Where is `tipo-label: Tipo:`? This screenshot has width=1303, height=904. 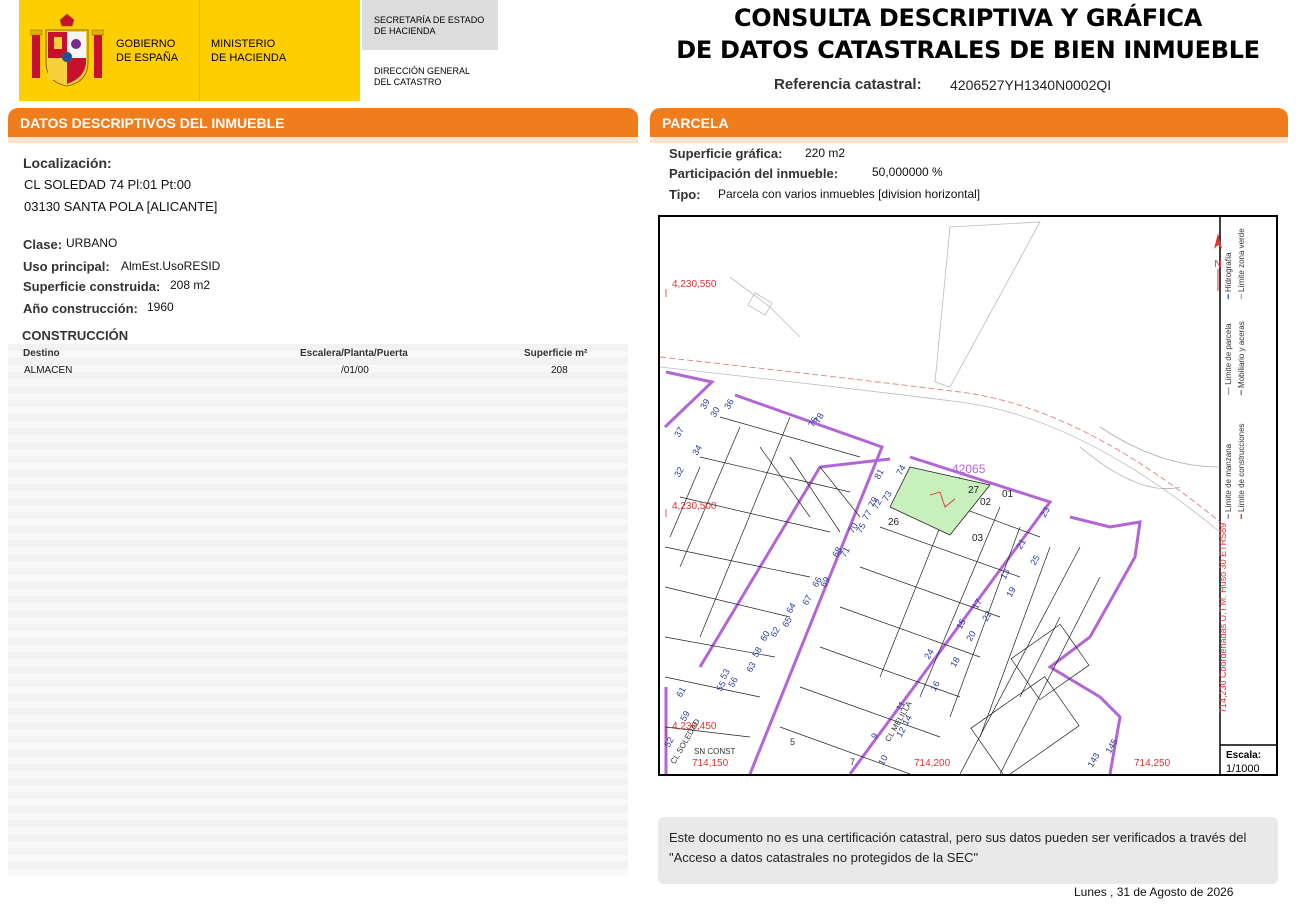
tipo-label: Tipo: is located at coordinates (685, 194).